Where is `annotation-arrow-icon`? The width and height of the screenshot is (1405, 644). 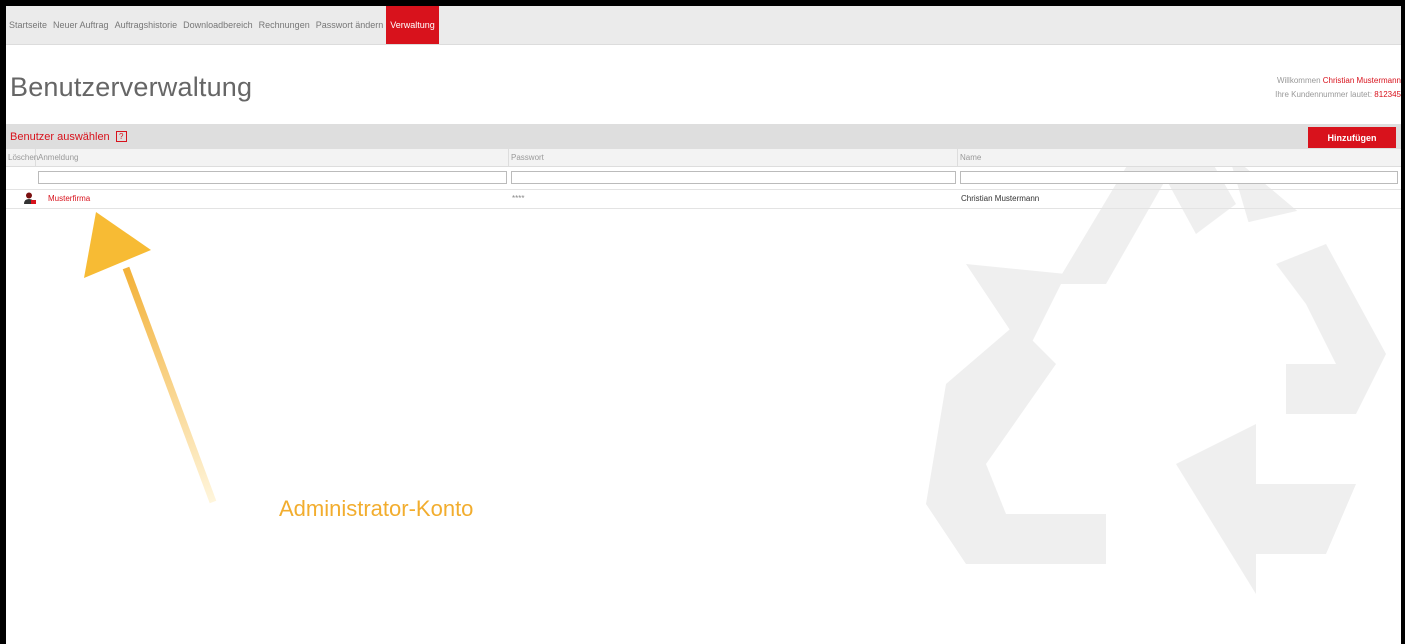
annotation-arrow-icon is located at coordinates (150, 358).